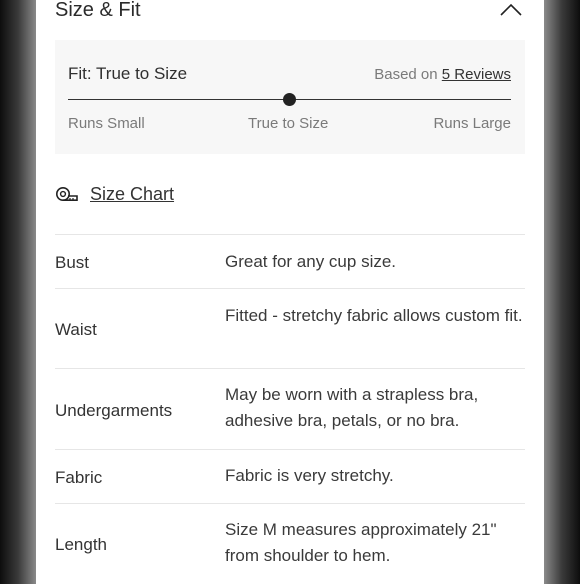 Image resolution: width=580 pixels, height=584 pixels. Describe the element at coordinates (132, 194) in the screenshot. I see `size-chart-label: Size Chart` at that location.